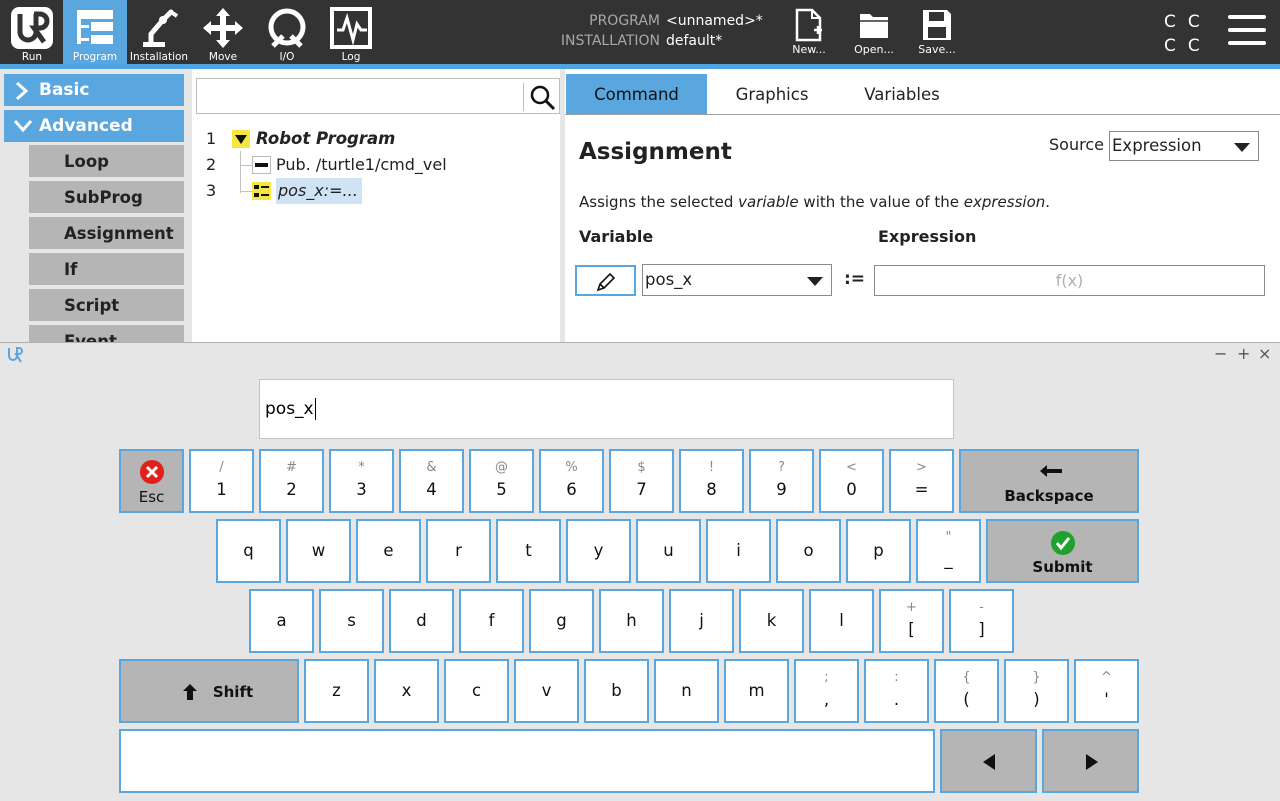 This screenshot has width=1280, height=801. What do you see at coordinates (966, 691) in the screenshot?
I see `symbol-key: {(` at bounding box center [966, 691].